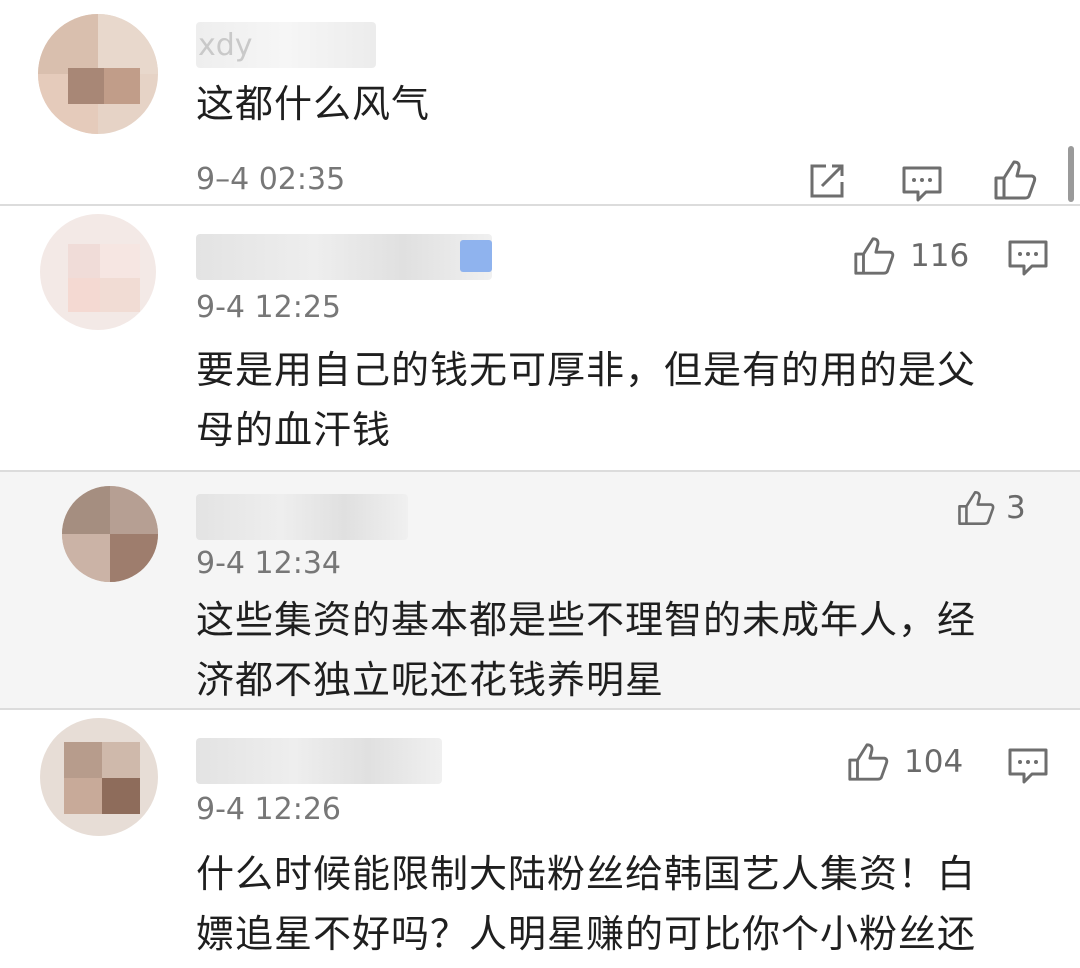 The width and height of the screenshot is (1080, 968). Describe the element at coordinates (1016, 508) in the screenshot. I see `like-count: 3` at that location.